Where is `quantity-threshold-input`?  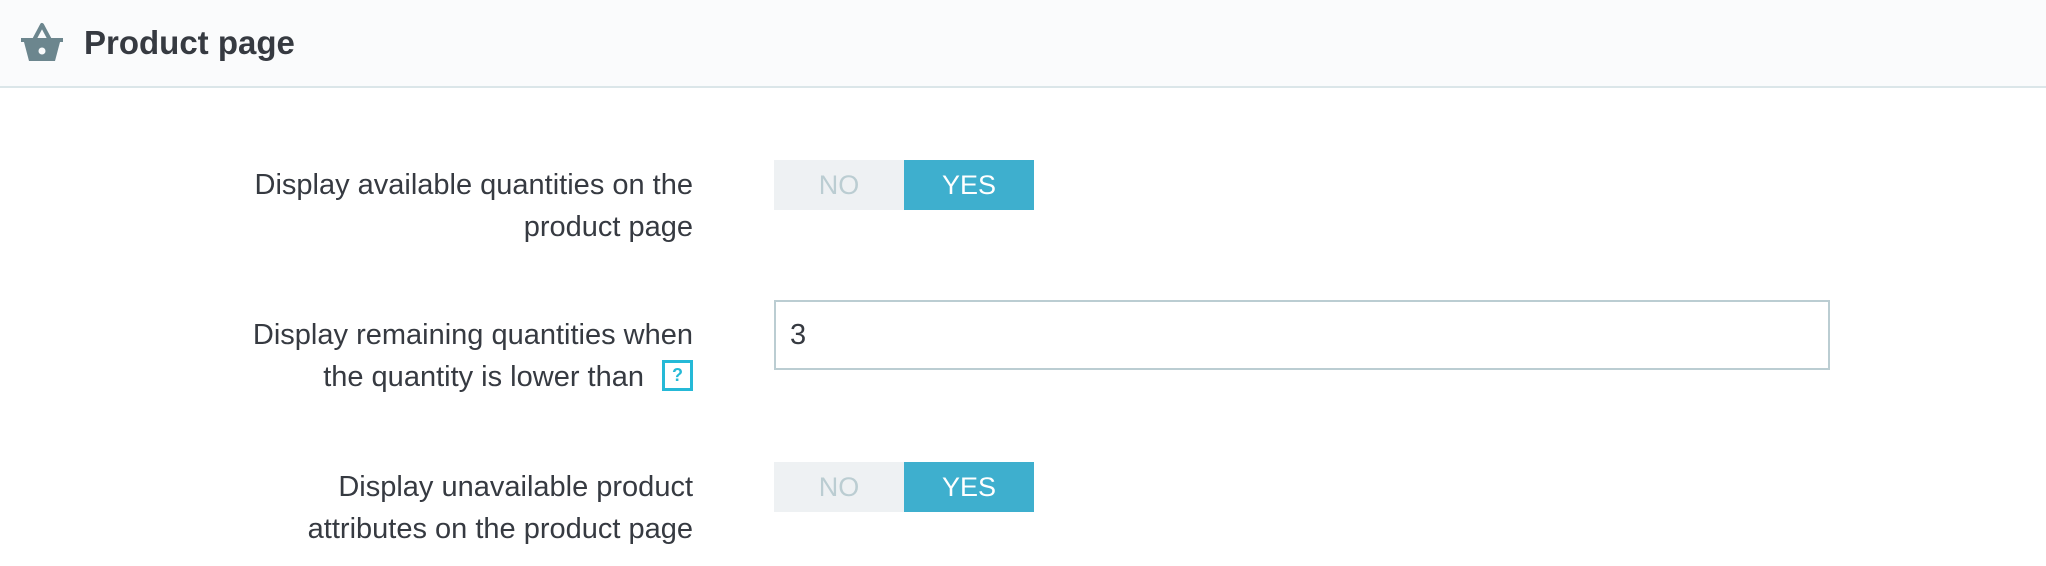 quantity-threshold-input is located at coordinates (1302, 335).